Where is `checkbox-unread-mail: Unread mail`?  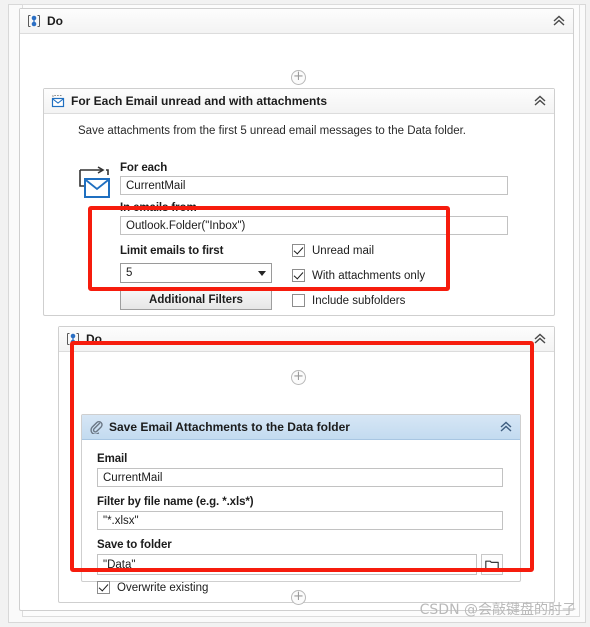 checkbox-unread-mail: Unread mail is located at coordinates (333, 250).